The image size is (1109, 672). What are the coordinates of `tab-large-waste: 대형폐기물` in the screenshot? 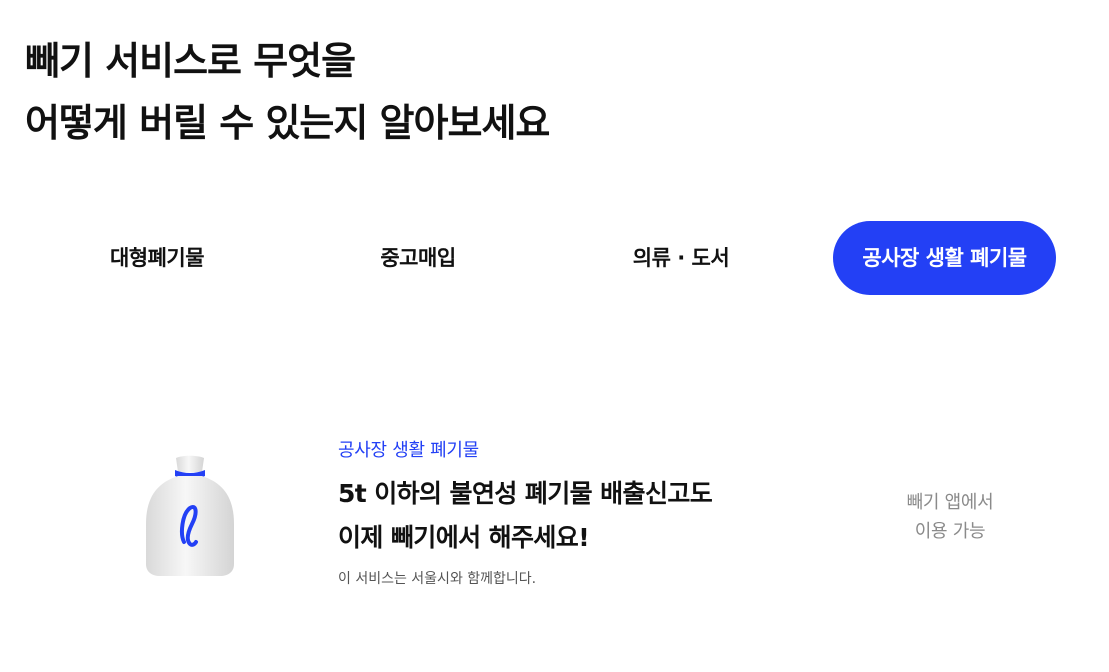 It's located at (157, 258).